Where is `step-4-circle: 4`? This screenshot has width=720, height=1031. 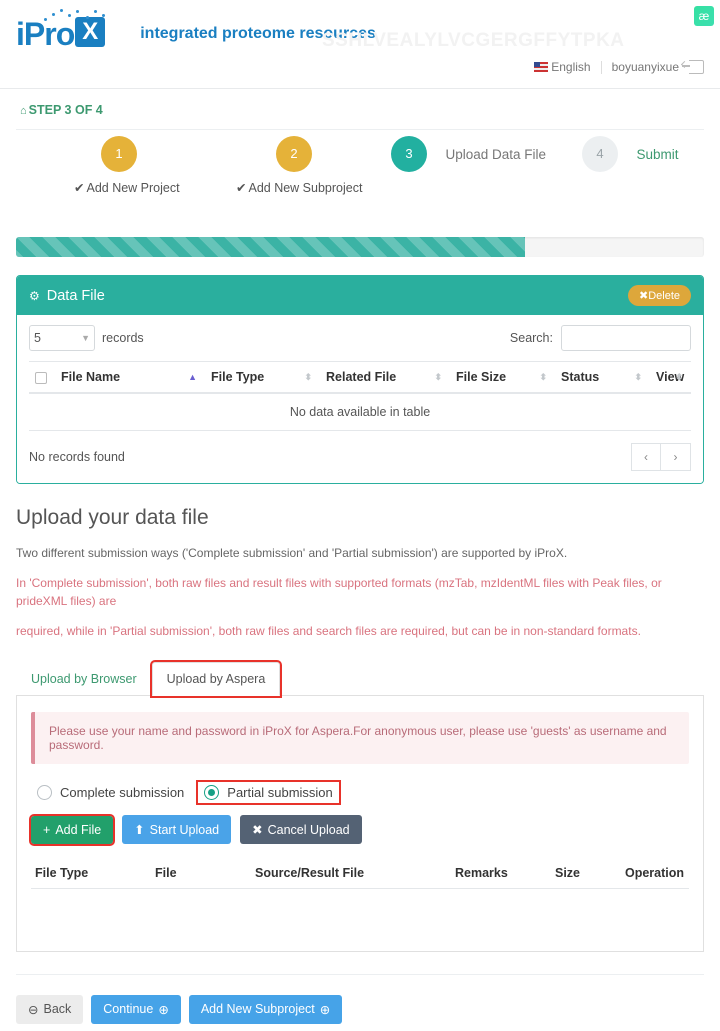
step-4-circle: 4 is located at coordinates (600, 154).